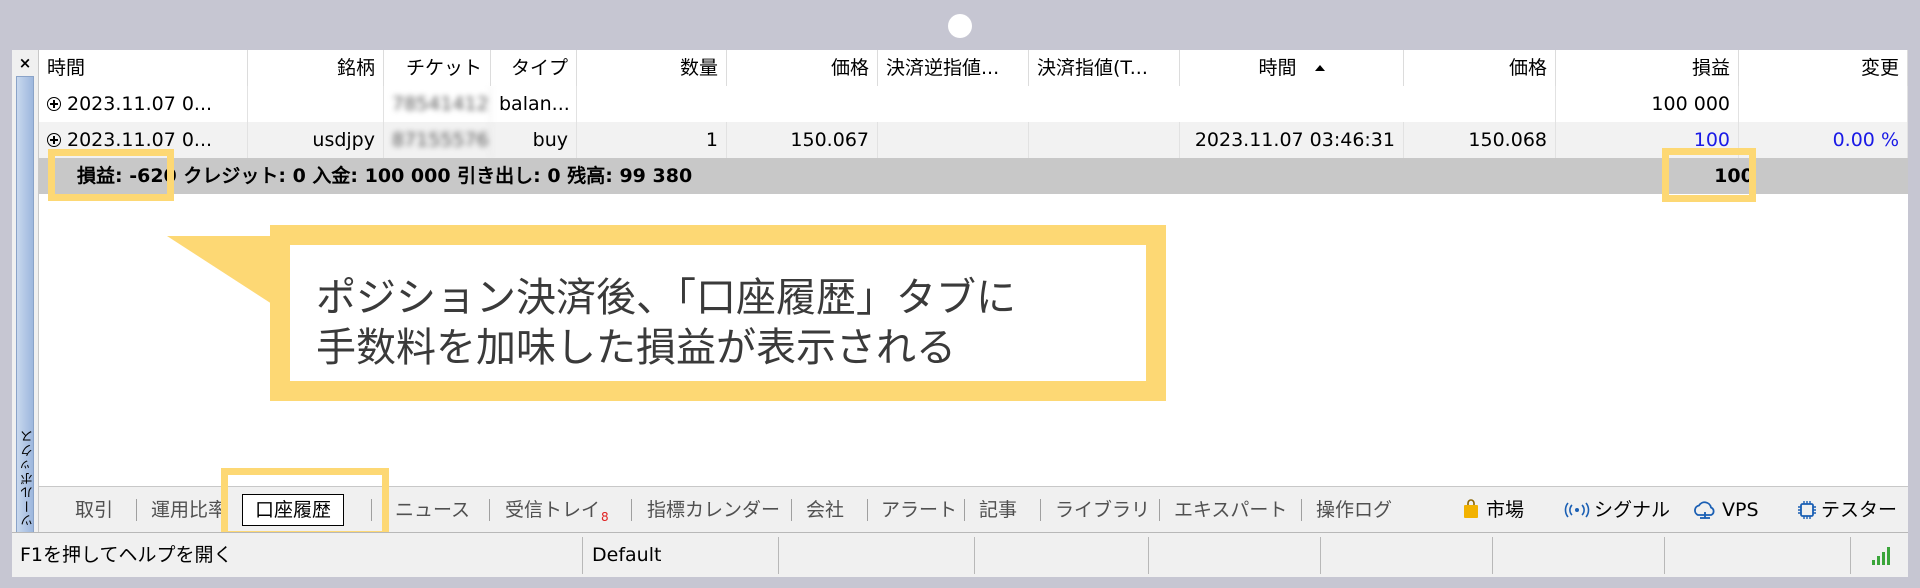  What do you see at coordinates (1230, 510) in the screenshot?
I see `tab-experts: エキスパート` at bounding box center [1230, 510].